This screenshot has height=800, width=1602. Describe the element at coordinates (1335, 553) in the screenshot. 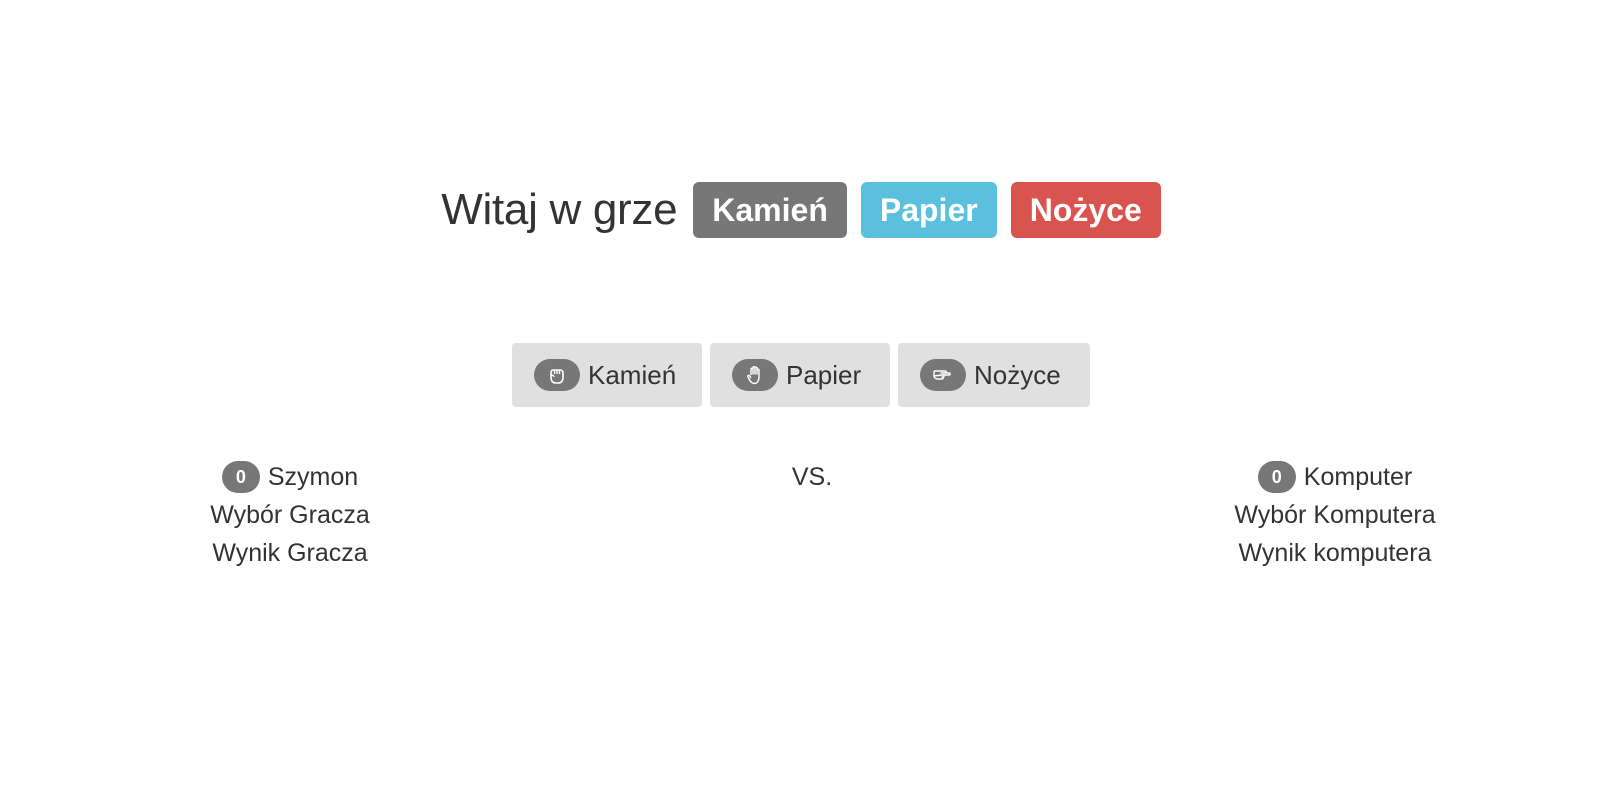

I see `computer-result: Wynik komputera` at that location.